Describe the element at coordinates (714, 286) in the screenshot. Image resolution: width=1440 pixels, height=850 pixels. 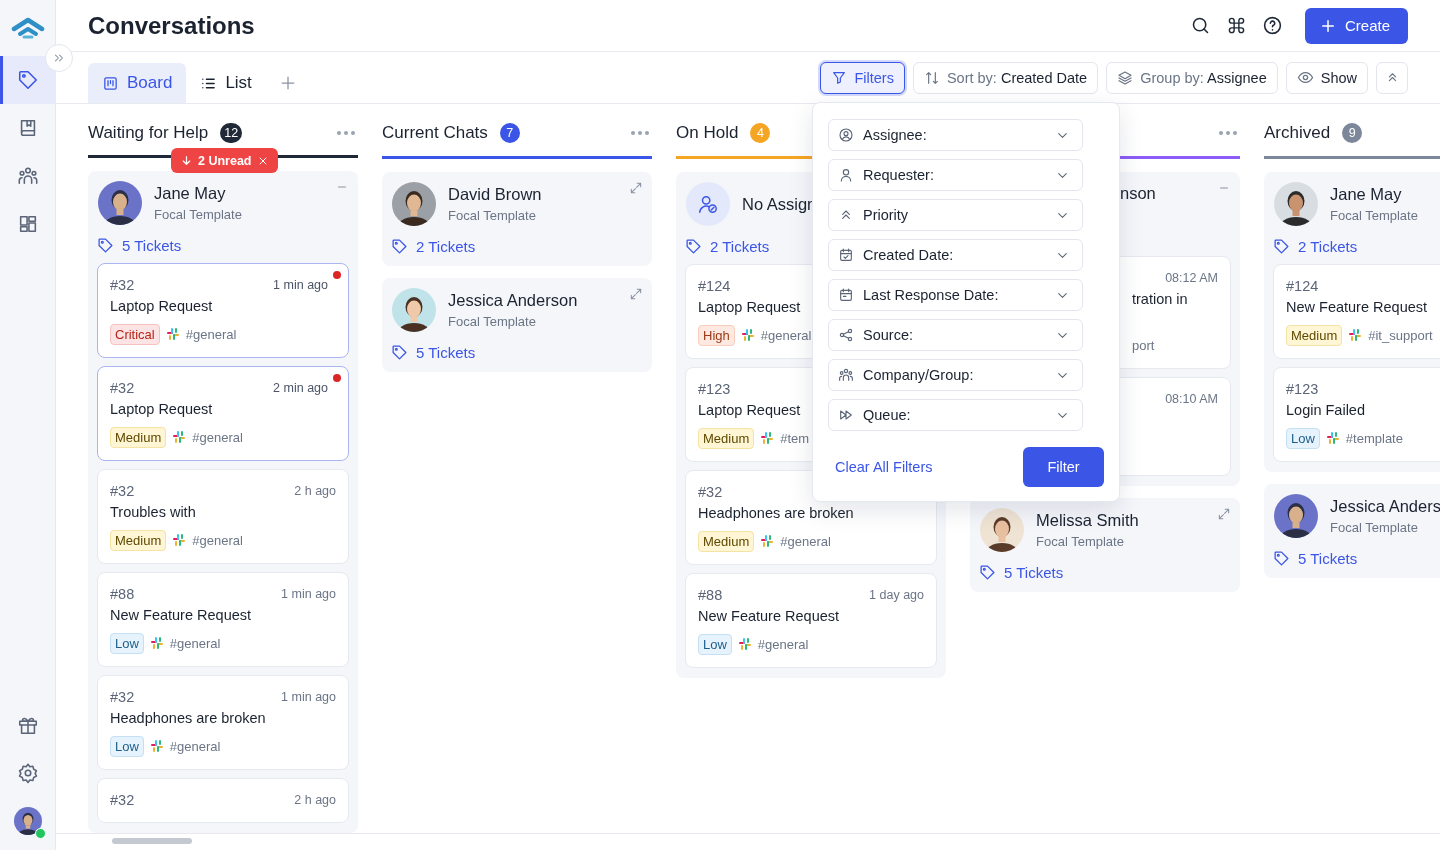
I see `ticket-id: #124` at that location.